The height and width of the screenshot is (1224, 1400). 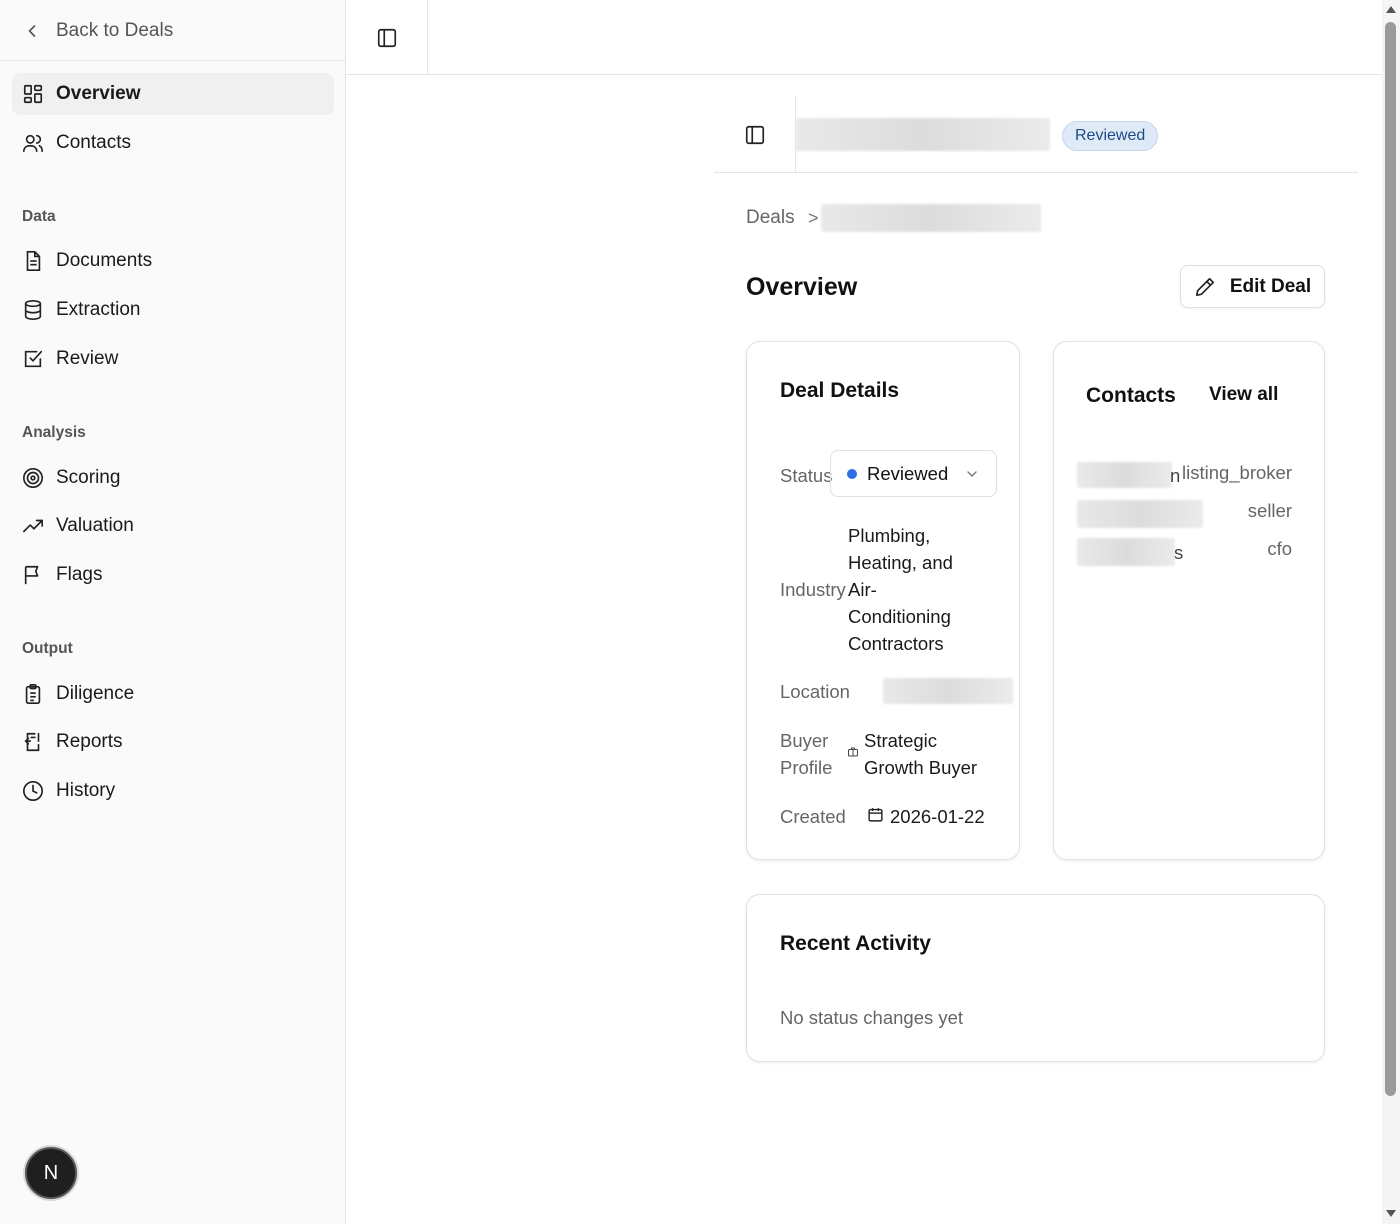 I want to click on pencil-icon, so click(x=1204, y=286).